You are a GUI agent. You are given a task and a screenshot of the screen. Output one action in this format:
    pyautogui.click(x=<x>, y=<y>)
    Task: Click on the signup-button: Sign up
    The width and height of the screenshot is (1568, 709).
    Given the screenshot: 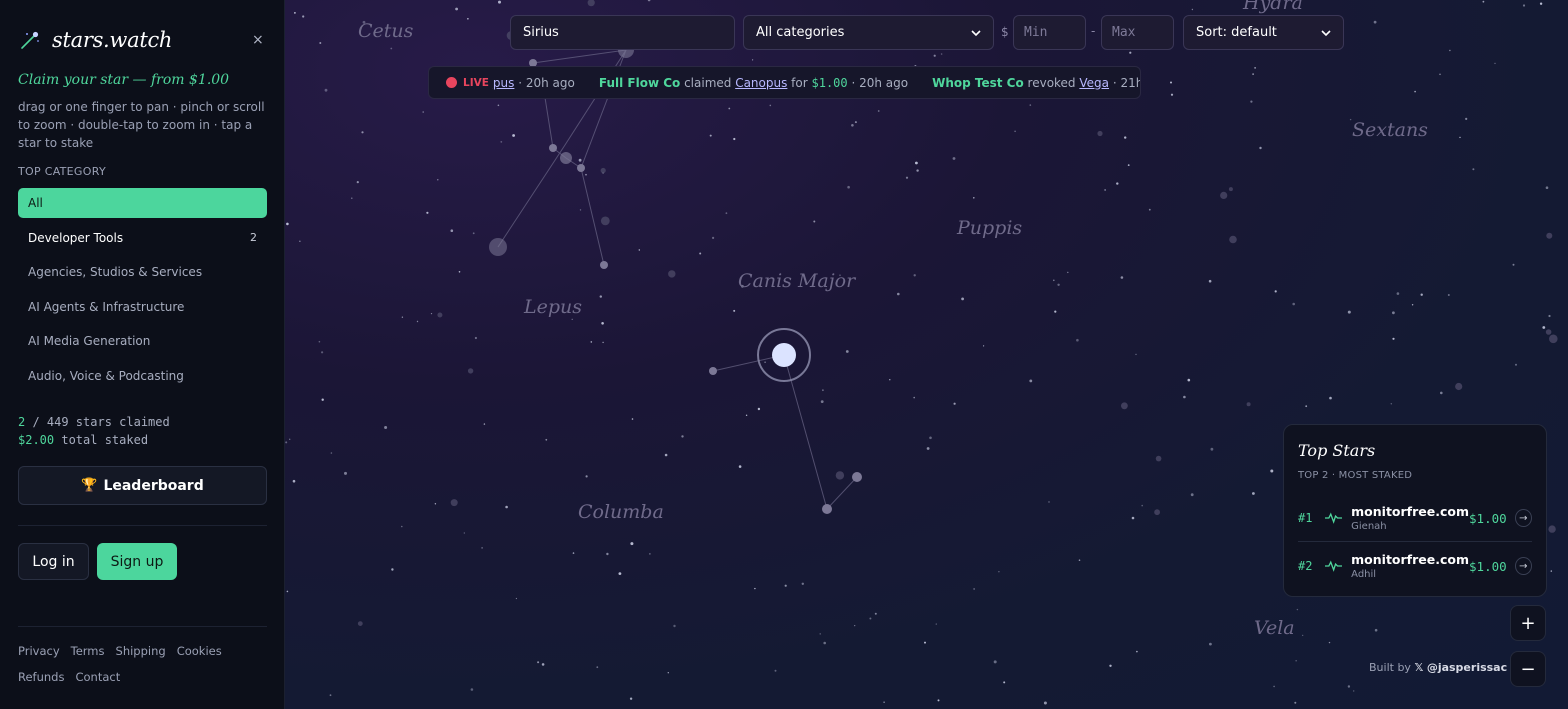 What is the action you would take?
    pyautogui.click(x=137, y=561)
    